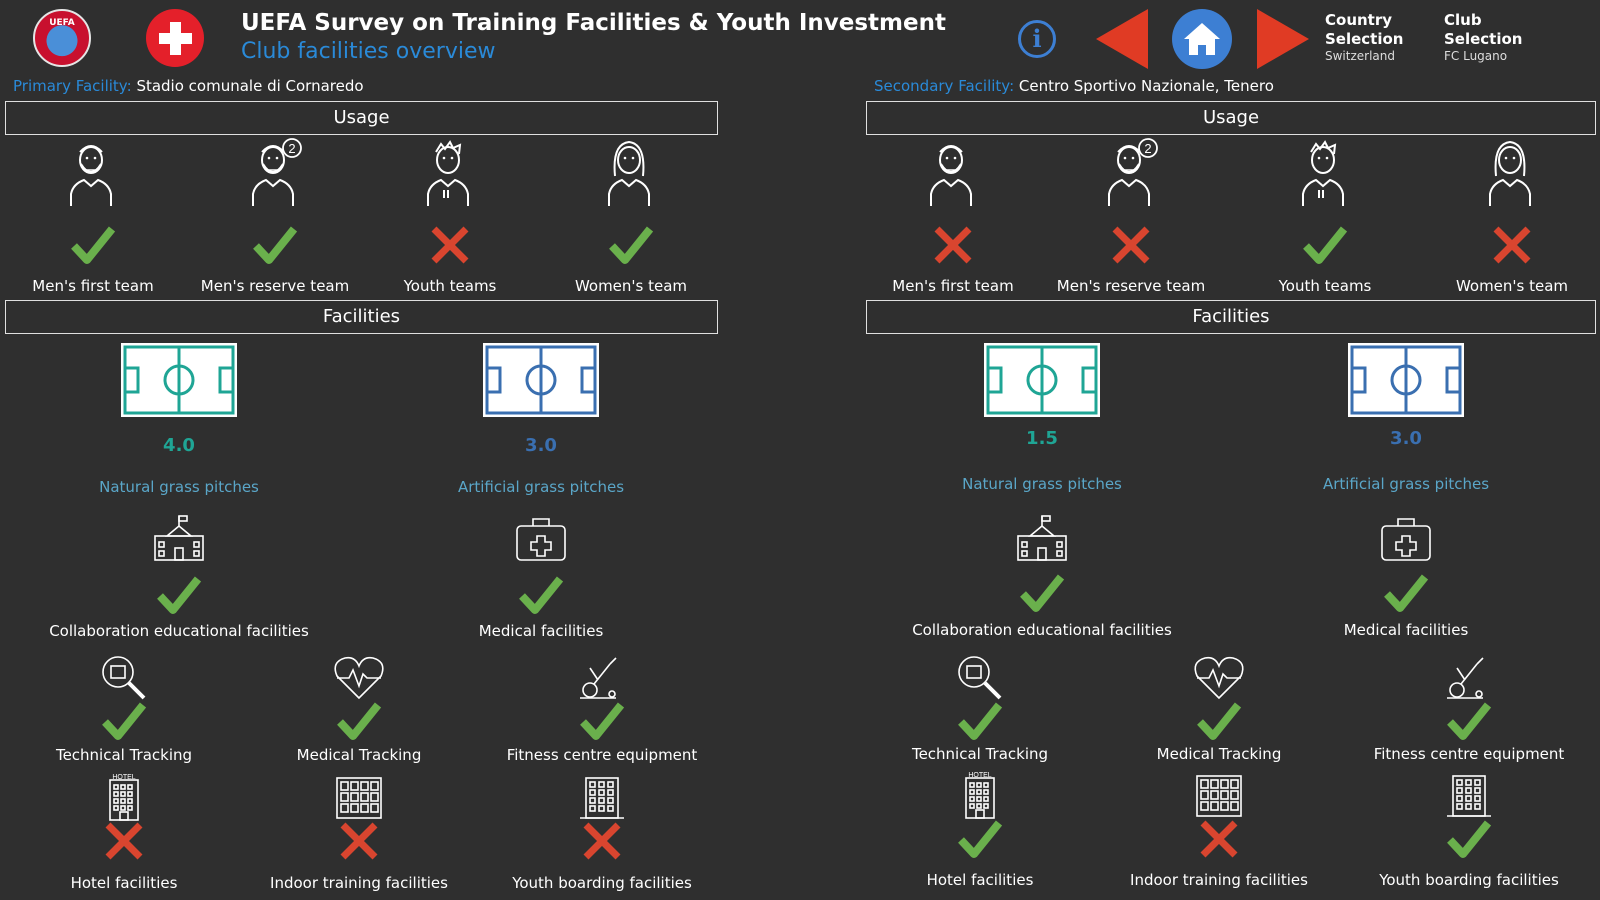  I want to click on country-selection: Country Selection Switzerland, so click(1375, 37).